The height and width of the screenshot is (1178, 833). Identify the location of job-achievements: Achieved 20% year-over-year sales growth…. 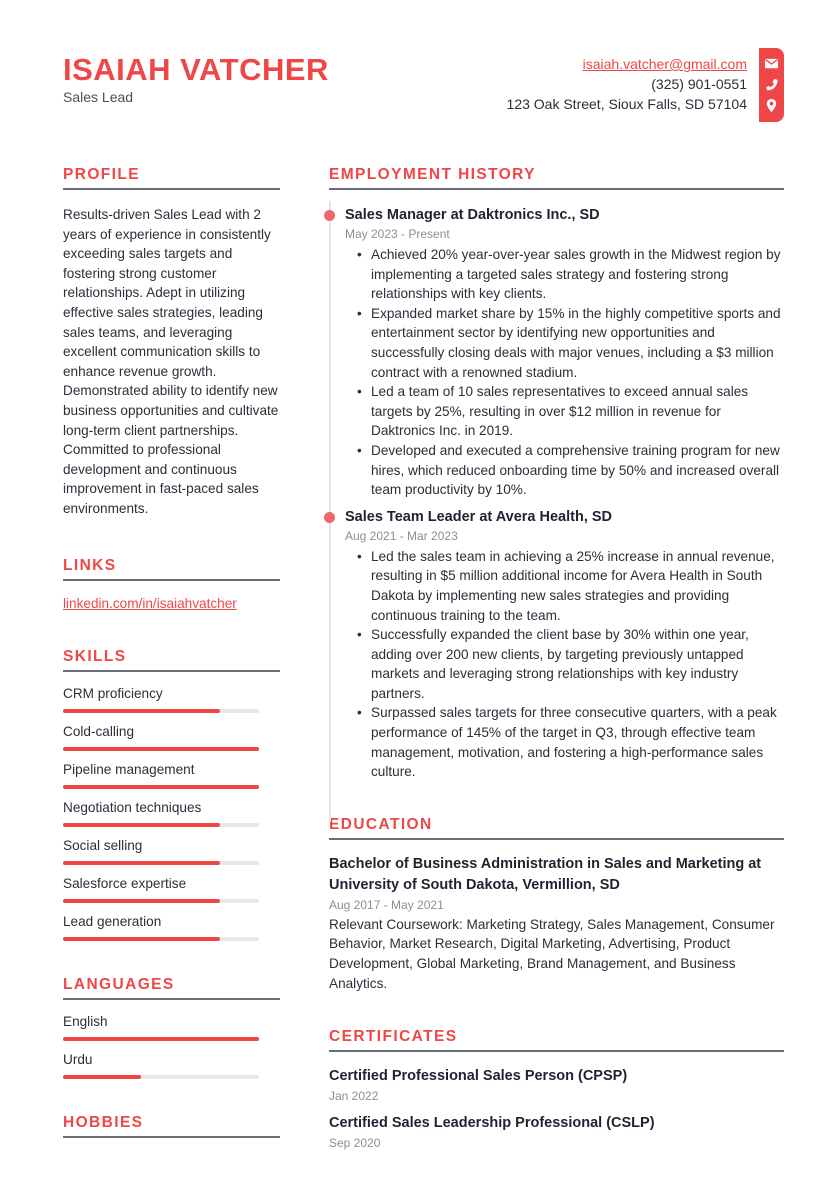
(564, 372).